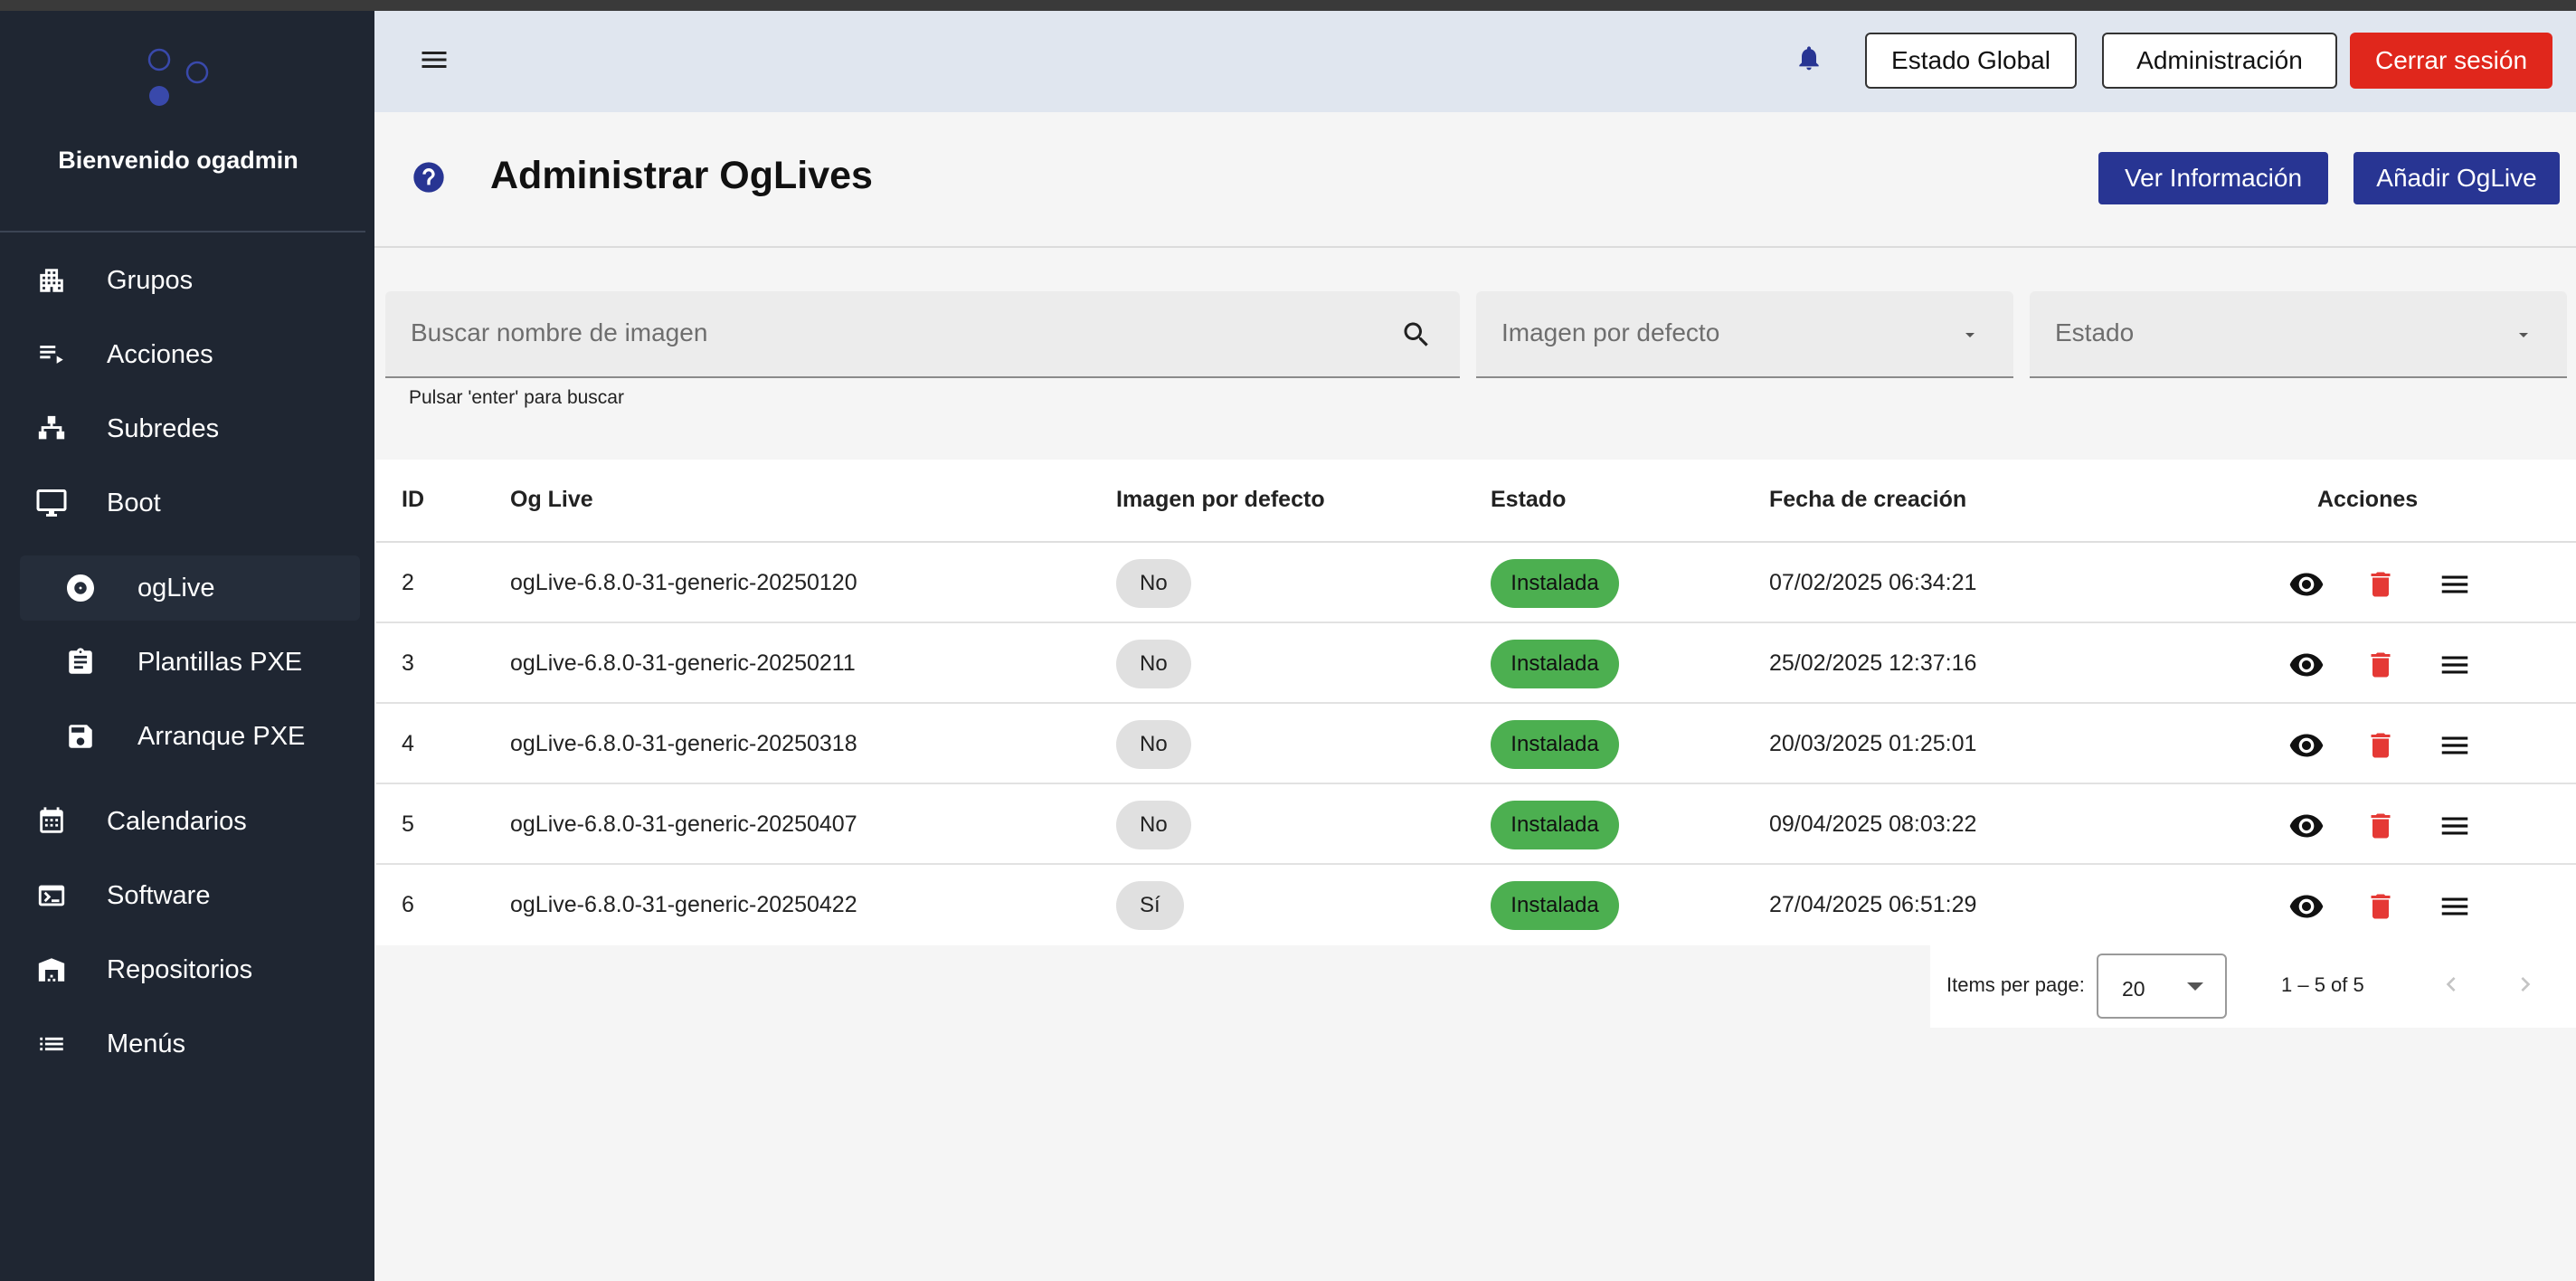  Describe the element at coordinates (2368, 499) in the screenshot. I see `column-header-actions: Acciones` at that location.